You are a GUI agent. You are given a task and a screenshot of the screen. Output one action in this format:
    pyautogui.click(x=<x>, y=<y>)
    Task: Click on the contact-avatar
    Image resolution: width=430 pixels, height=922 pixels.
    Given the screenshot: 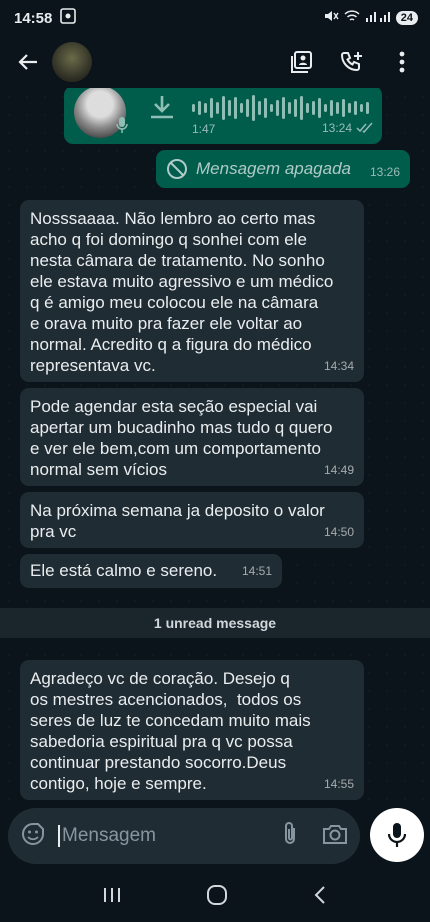 What is the action you would take?
    pyautogui.click(x=72, y=62)
    